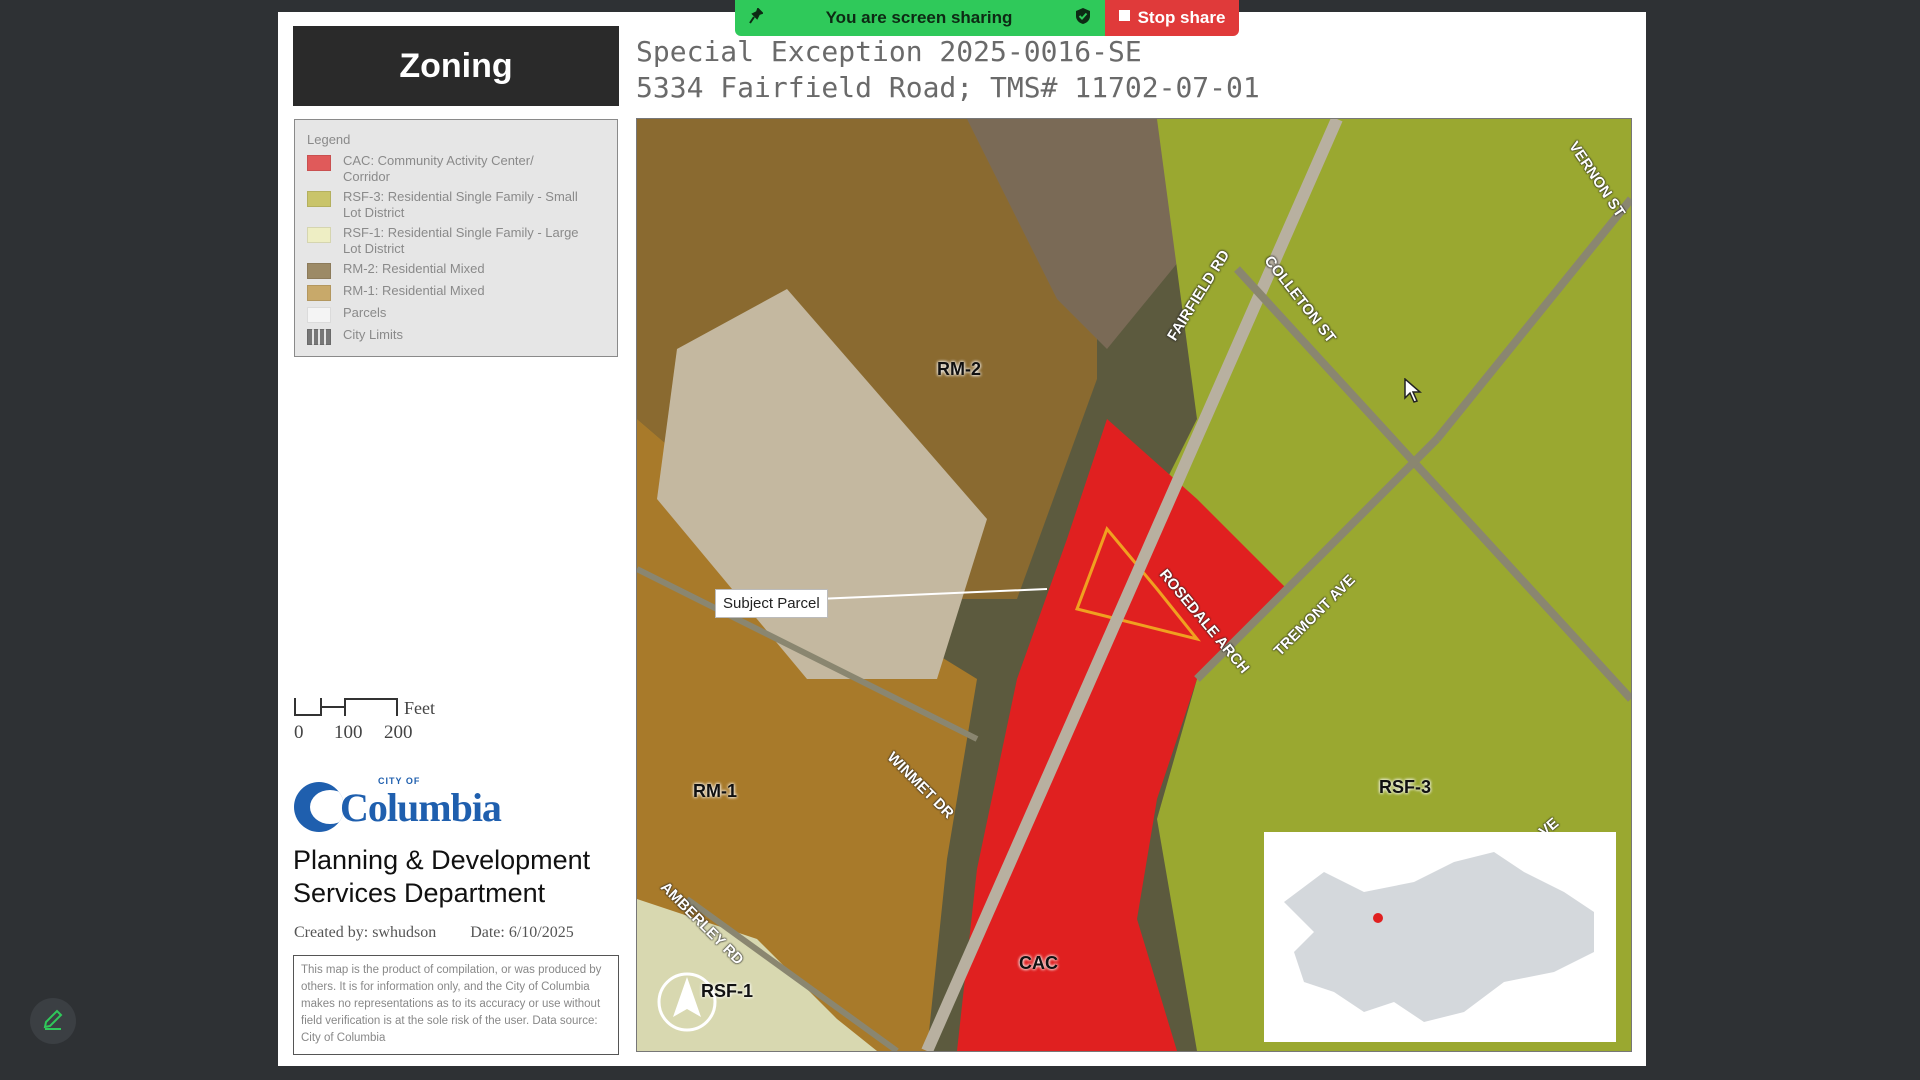 Image resolution: width=1920 pixels, height=1080 pixels. I want to click on subject-parcel-callout: Subject Parcel, so click(771, 603).